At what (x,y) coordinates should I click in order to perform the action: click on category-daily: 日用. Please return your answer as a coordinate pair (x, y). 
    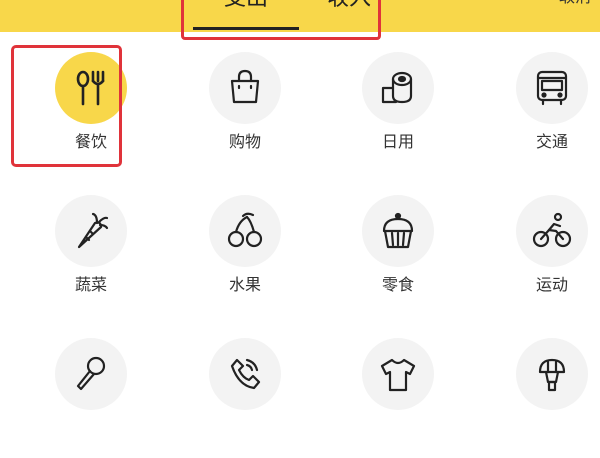
    Looking at the image, I should click on (396, 112).